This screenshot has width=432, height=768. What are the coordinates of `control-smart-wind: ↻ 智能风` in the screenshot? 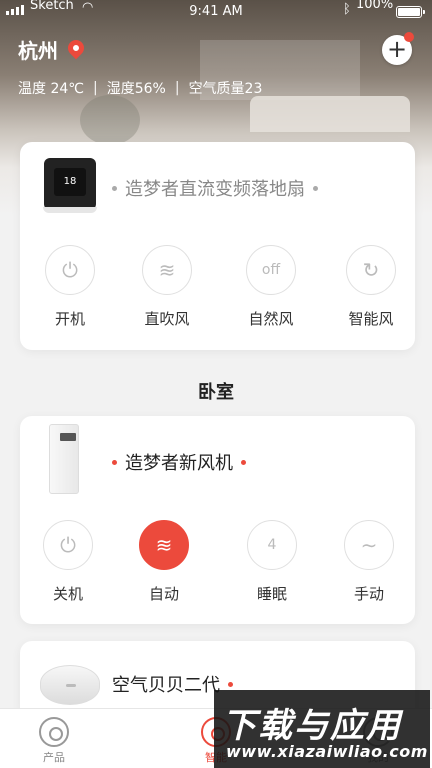 It's located at (371, 287).